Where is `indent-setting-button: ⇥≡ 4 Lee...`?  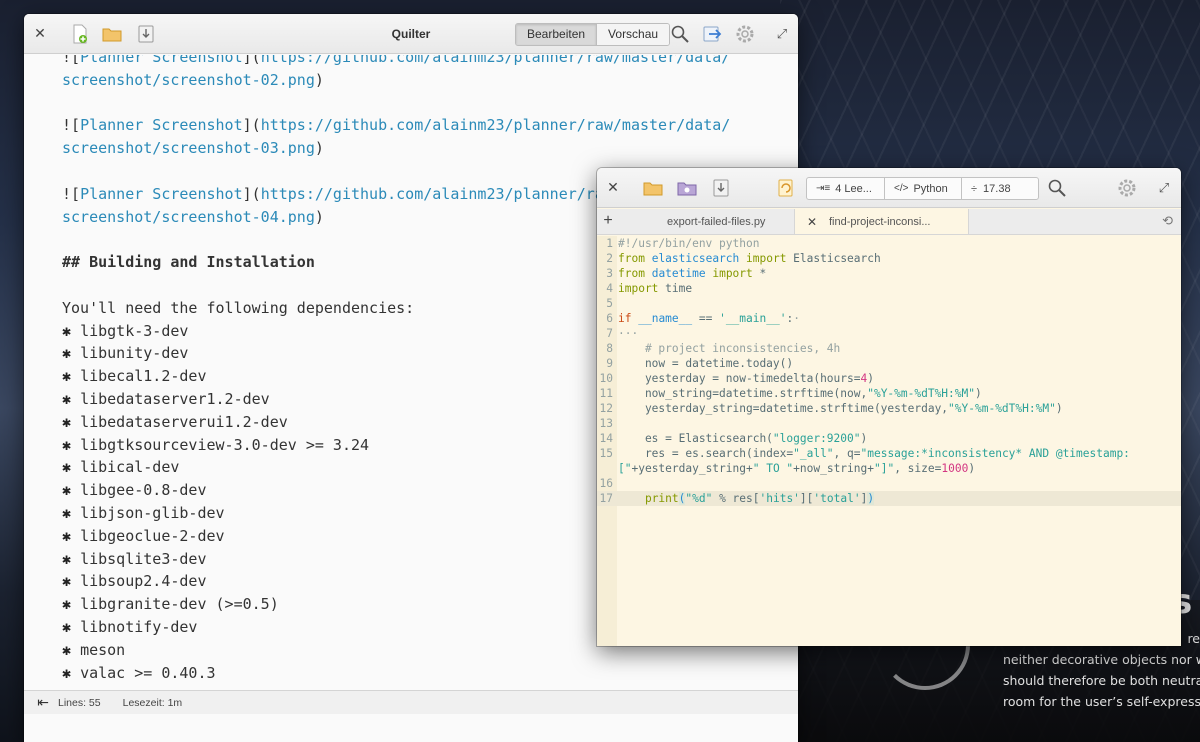 indent-setting-button: ⇥≡ 4 Lee... is located at coordinates (845, 188).